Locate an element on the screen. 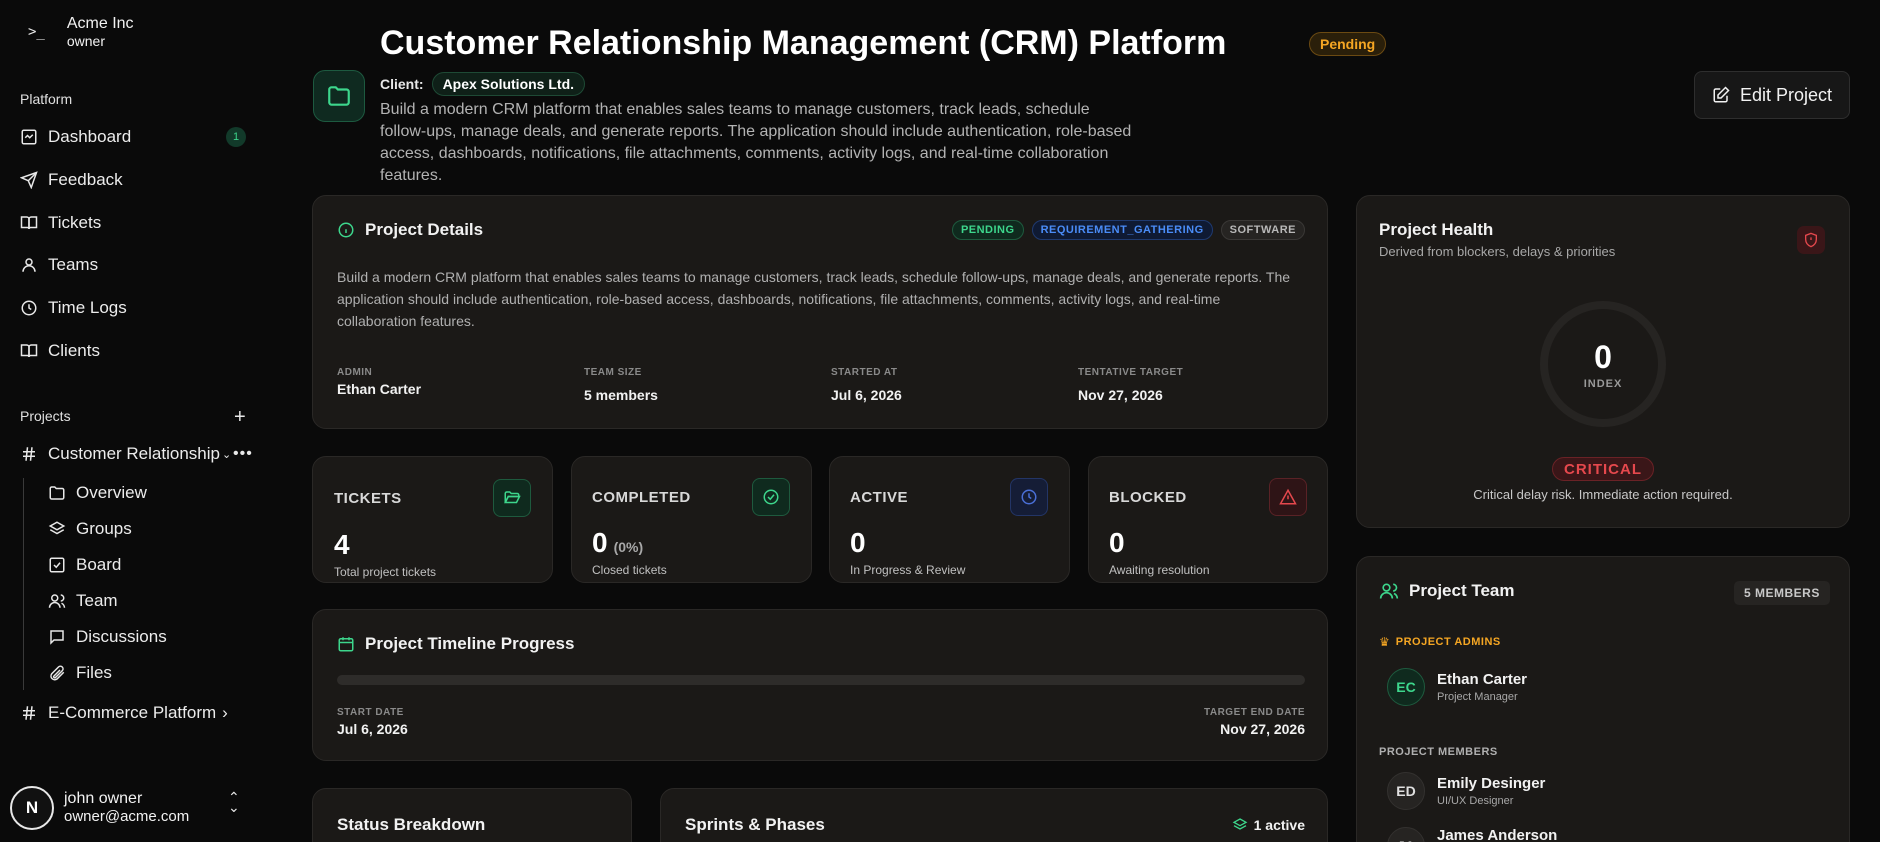  status-badge: Pending is located at coordinates (1348, 44).